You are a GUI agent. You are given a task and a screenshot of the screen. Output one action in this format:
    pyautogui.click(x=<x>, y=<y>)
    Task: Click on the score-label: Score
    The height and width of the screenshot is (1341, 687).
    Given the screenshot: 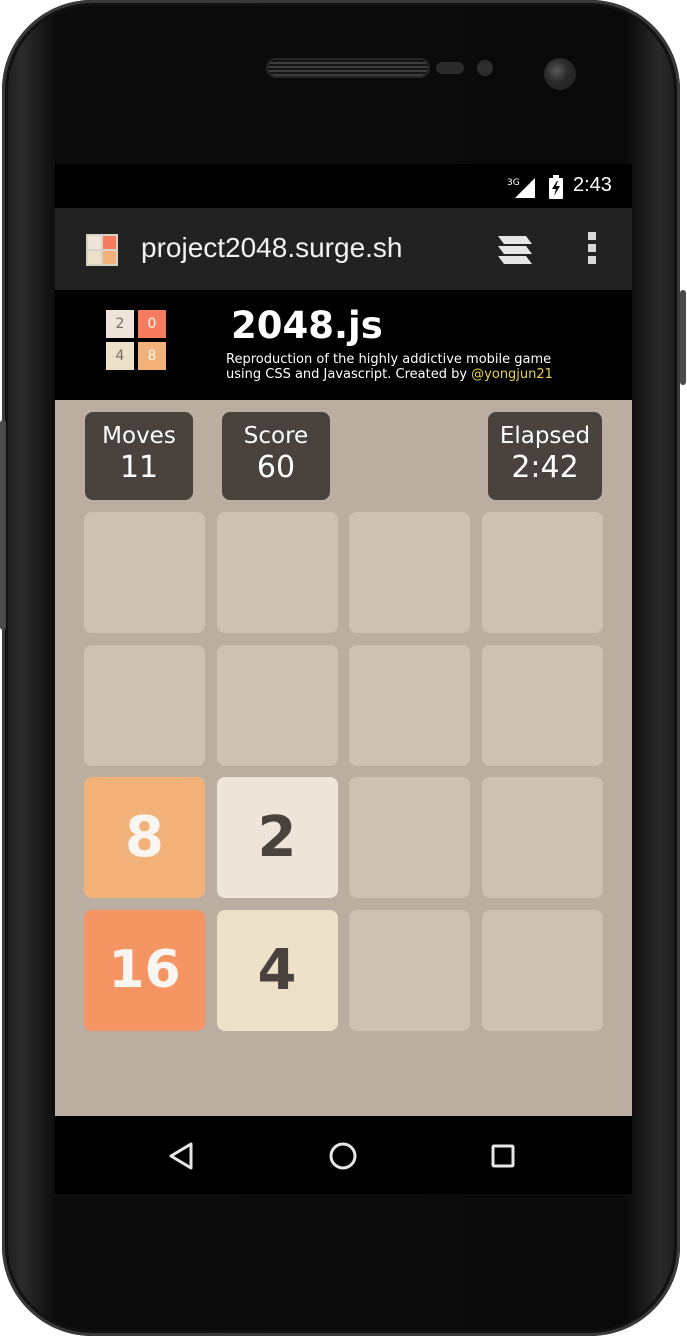 What is the action you would take?
    pyautogui.click(x=276, y=436)
    